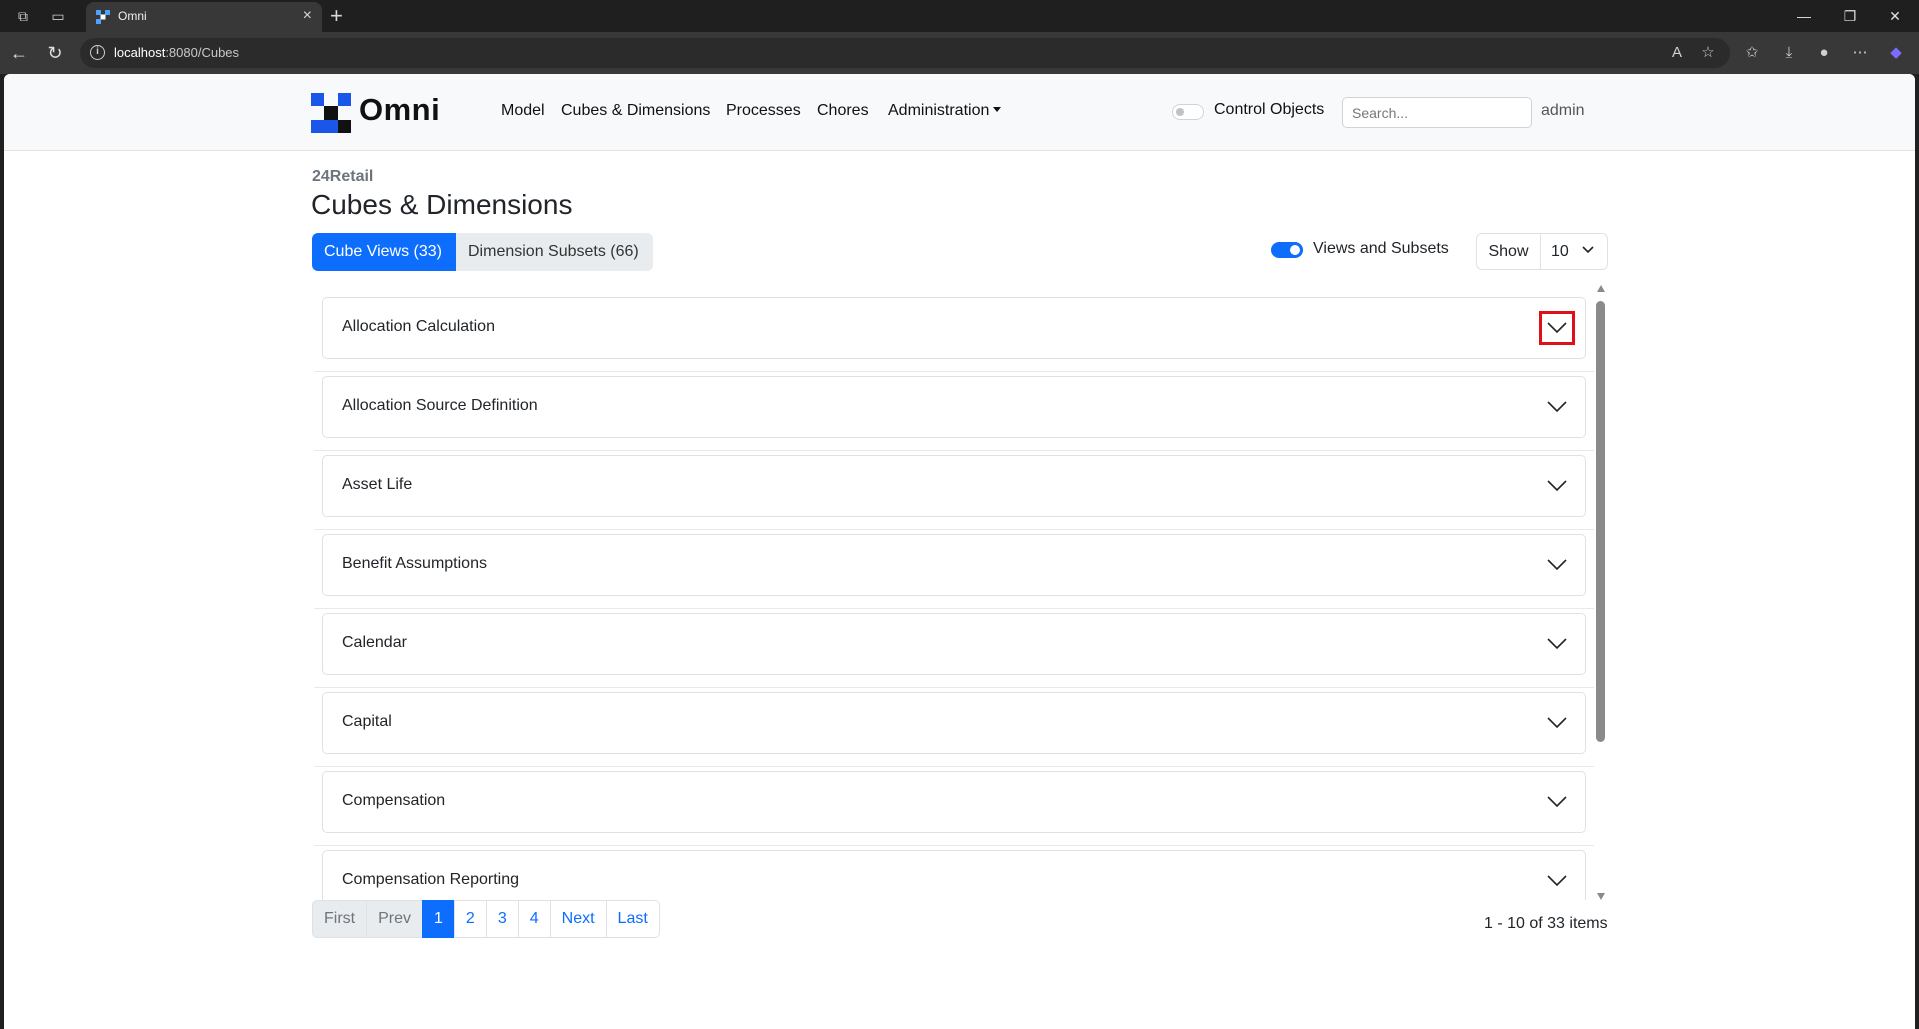 The width and height of the screenshot is (1919, 1029). I want to click on page-next-button: Next, so click(578, 919).